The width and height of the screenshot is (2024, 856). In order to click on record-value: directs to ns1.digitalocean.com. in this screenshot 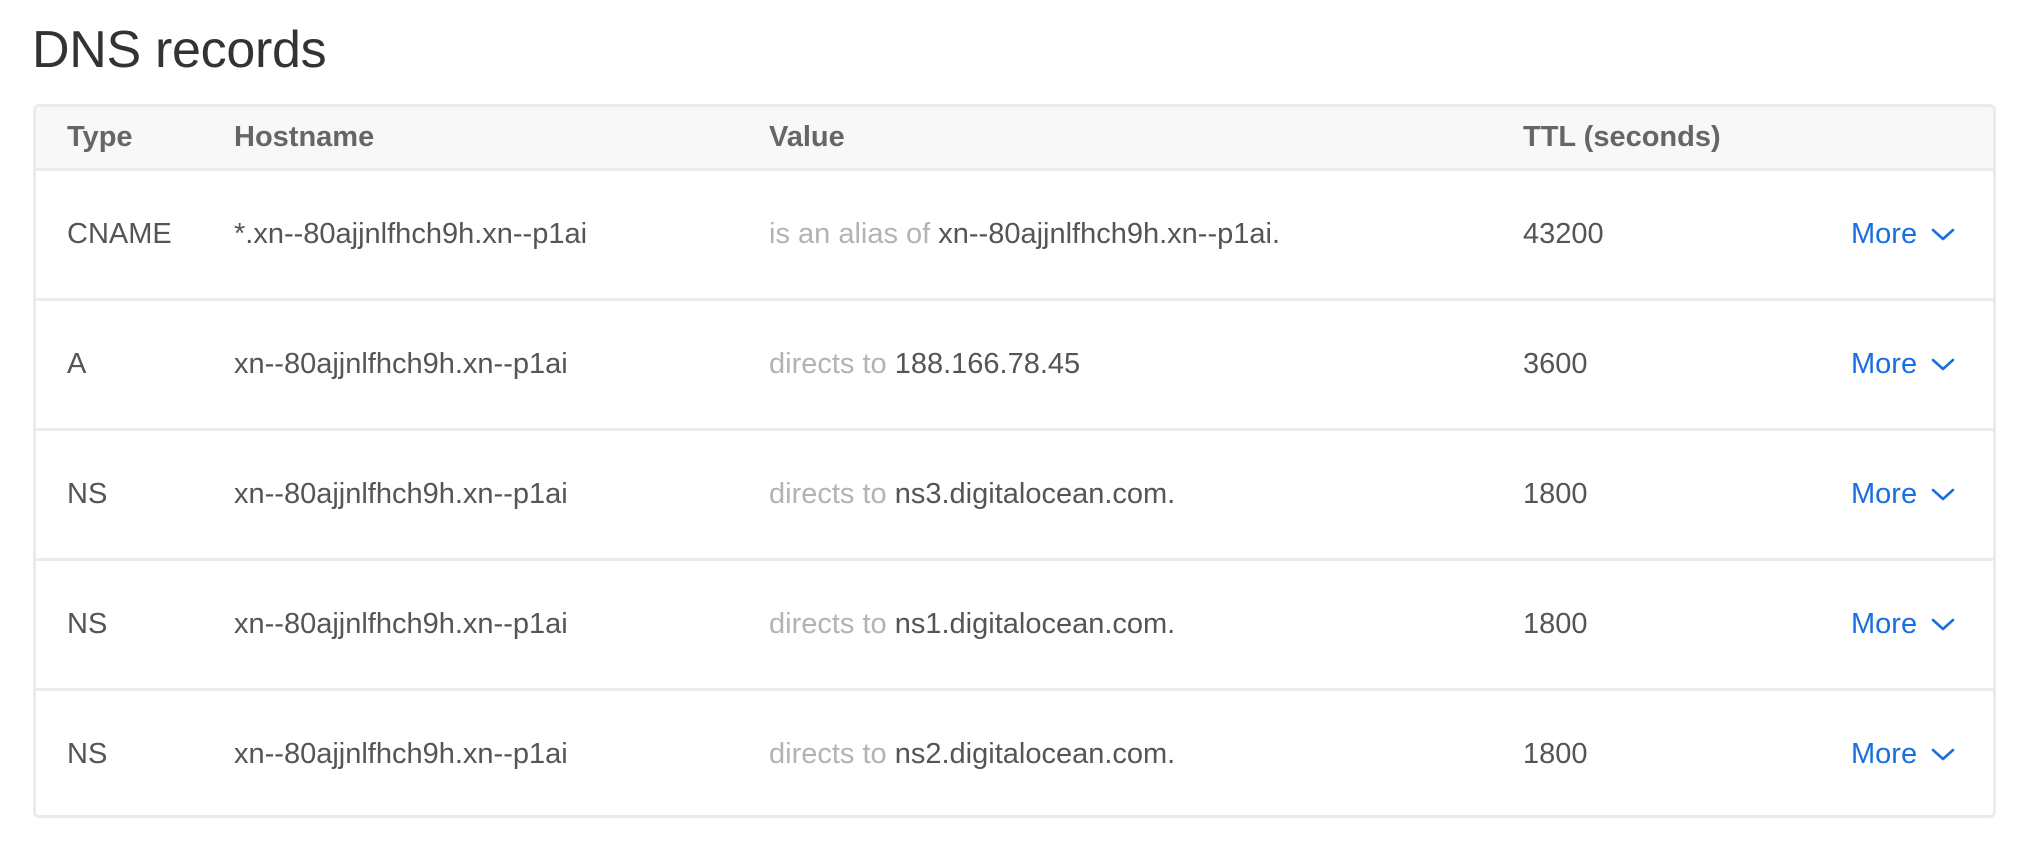, I will do `click(972, 624)`.